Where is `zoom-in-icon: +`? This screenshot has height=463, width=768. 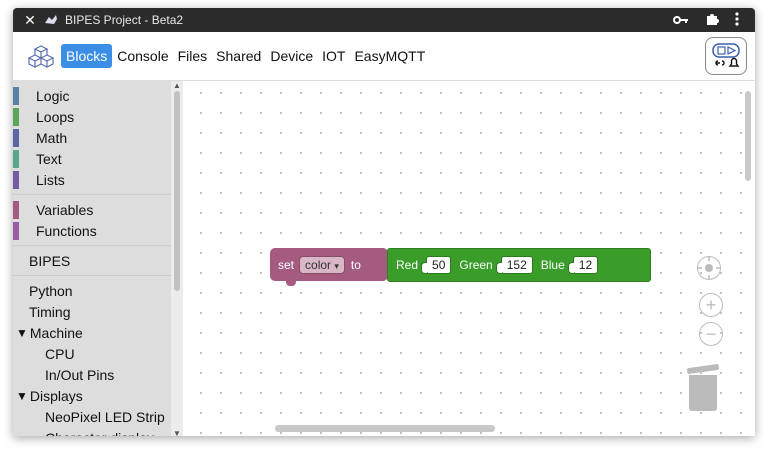 zoom-in-icon: + is located at coordinates (711, 304).